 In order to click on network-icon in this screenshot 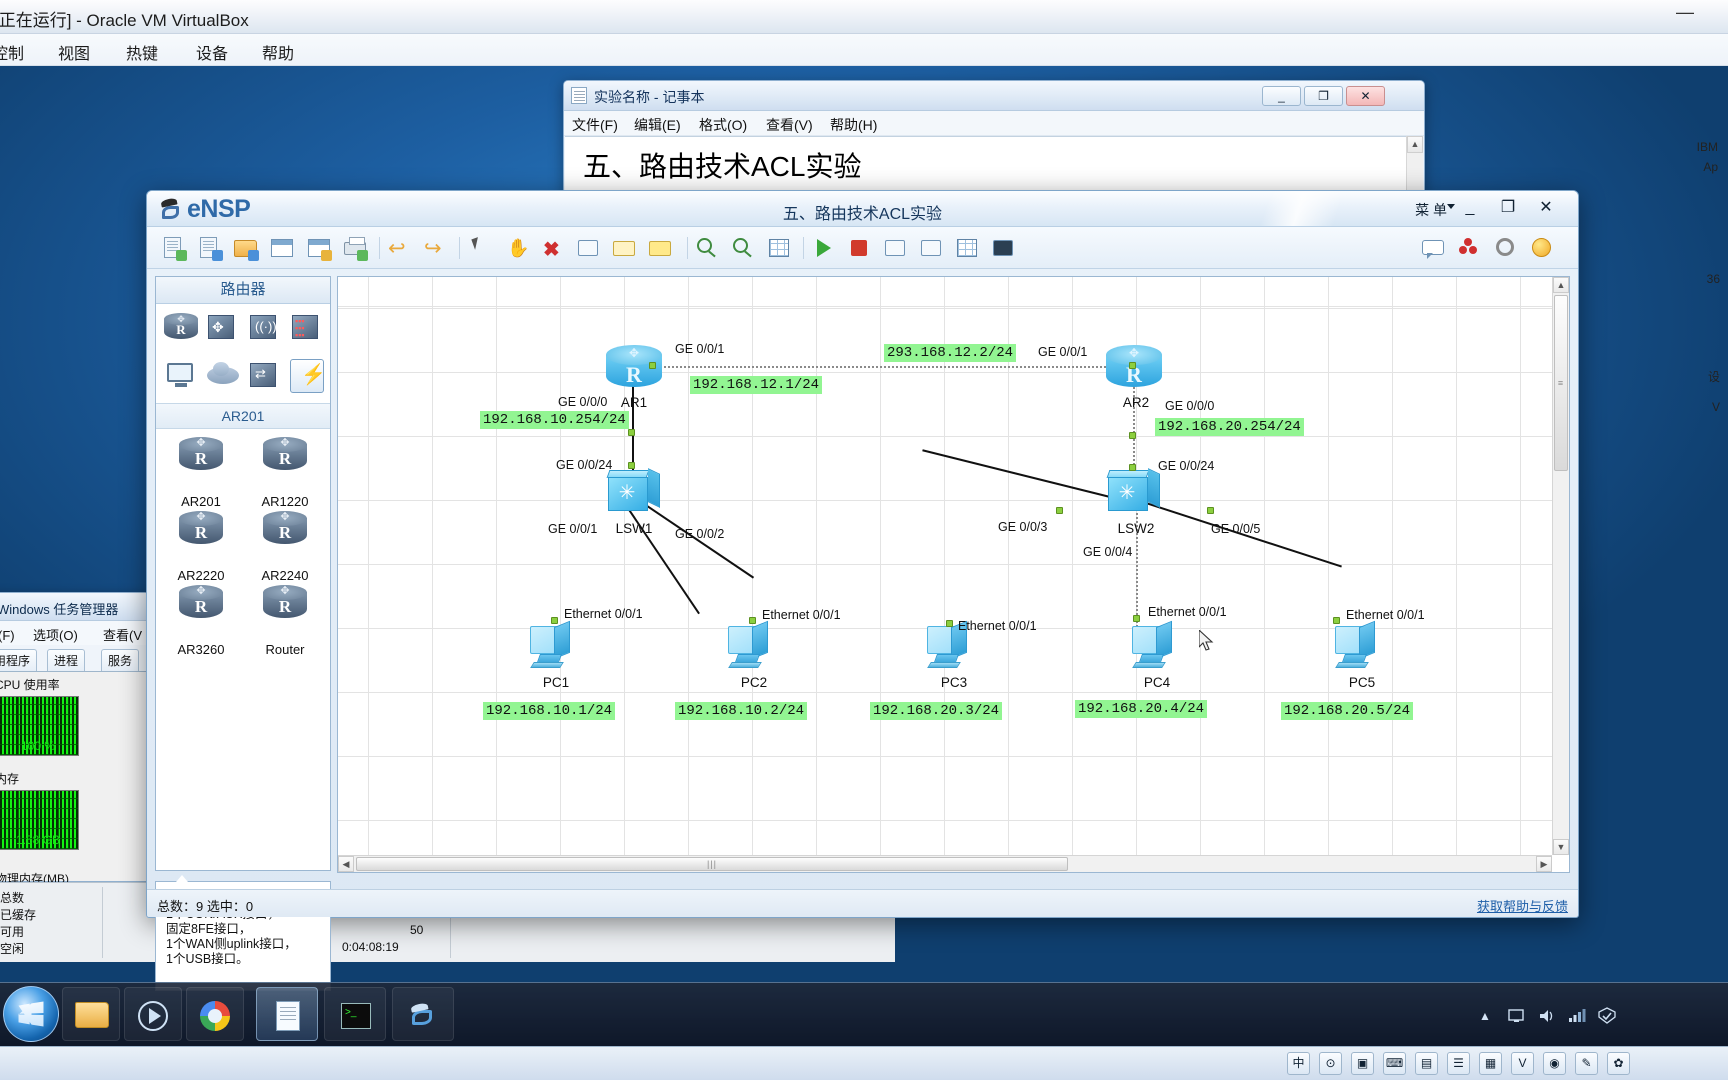, I will do `click(1577, 1016)`.